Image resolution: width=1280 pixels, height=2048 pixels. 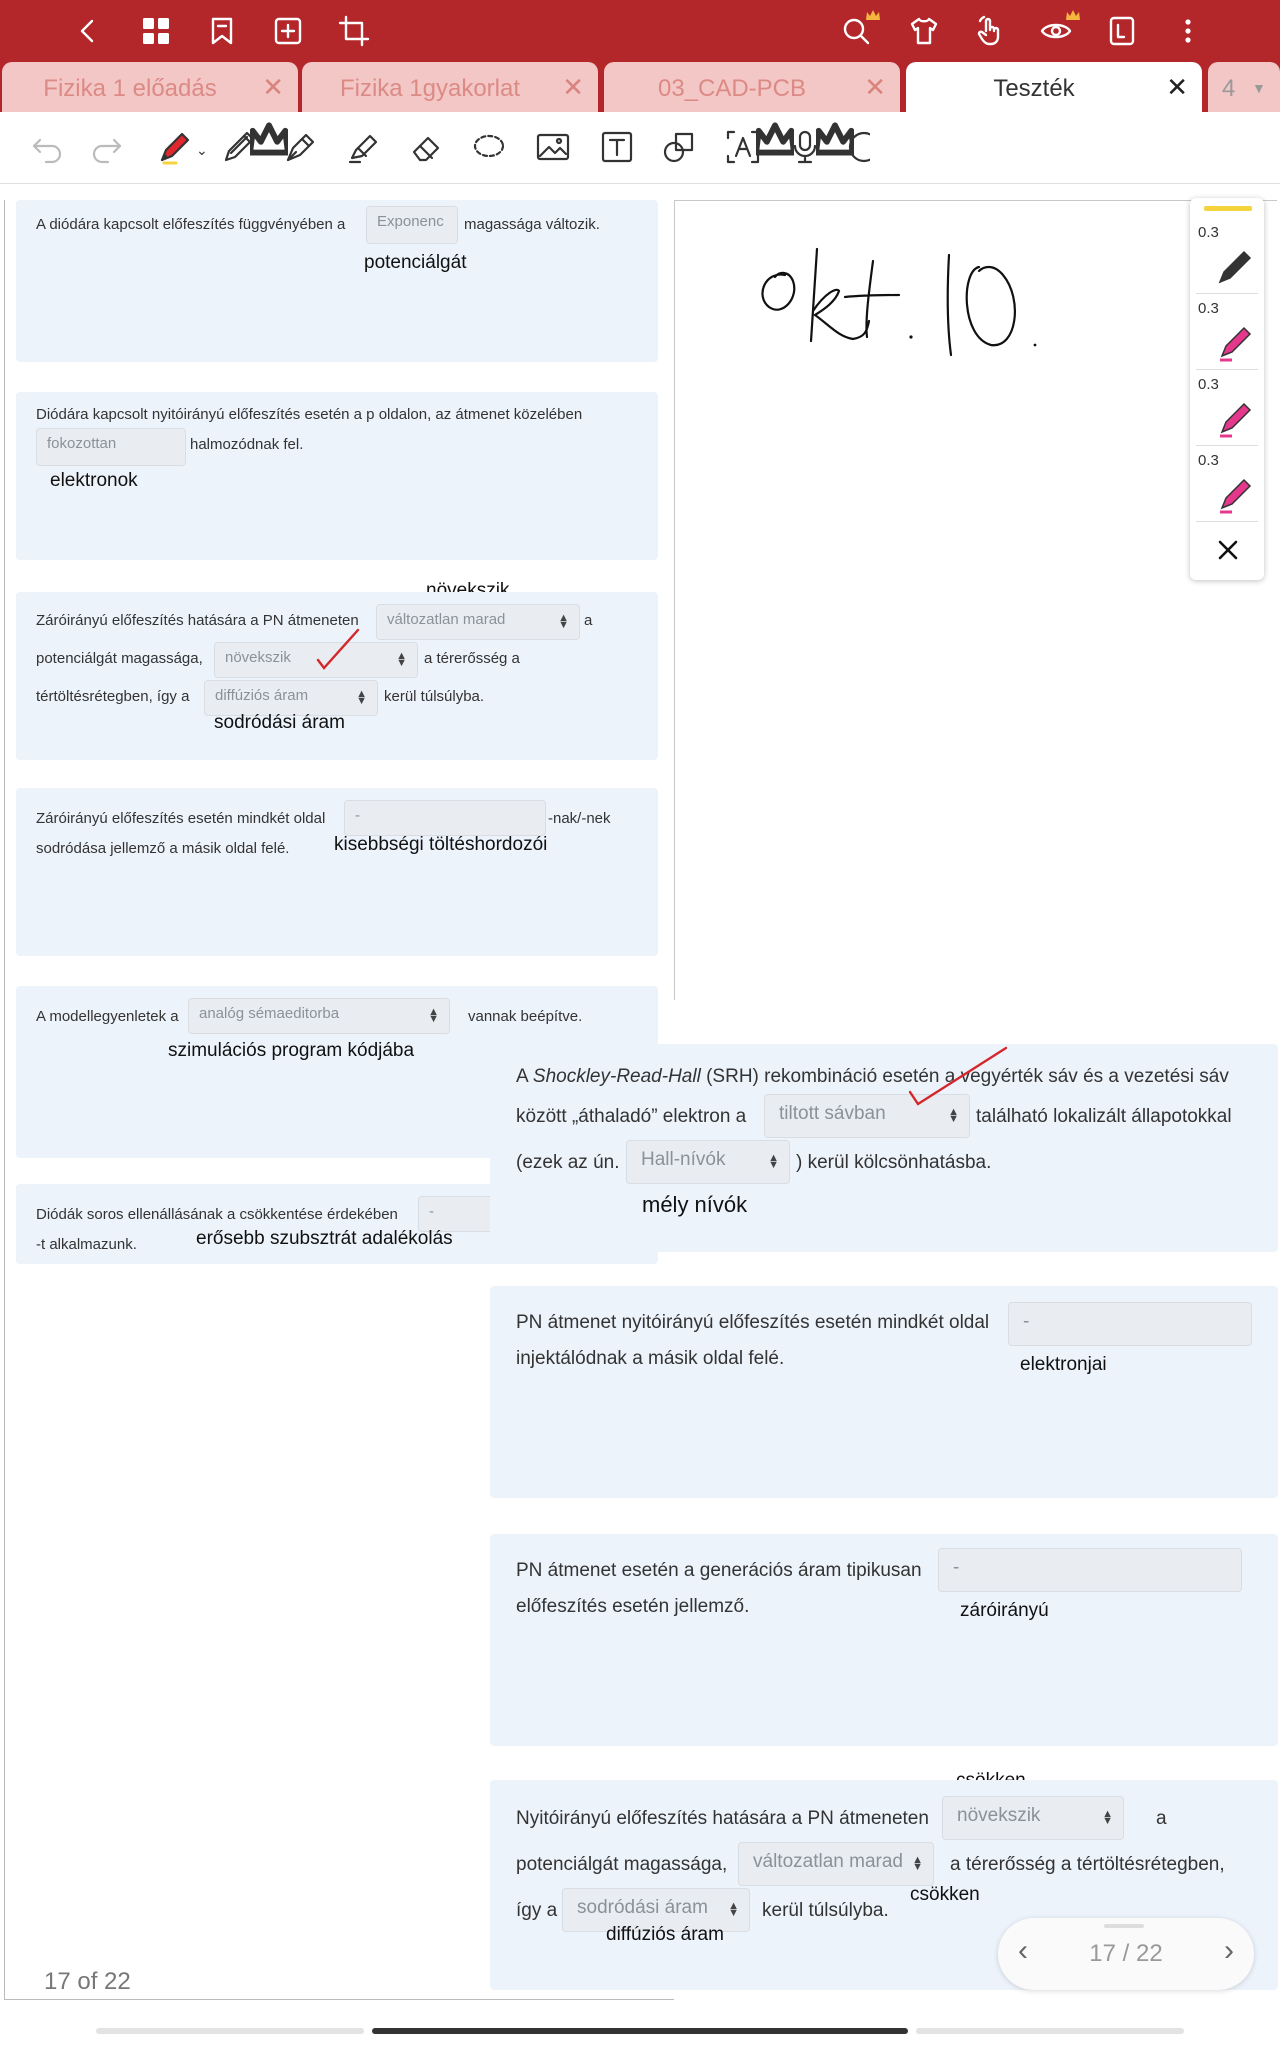 I want to click on select-value: változatlan marad, so click(x=446, y=619).